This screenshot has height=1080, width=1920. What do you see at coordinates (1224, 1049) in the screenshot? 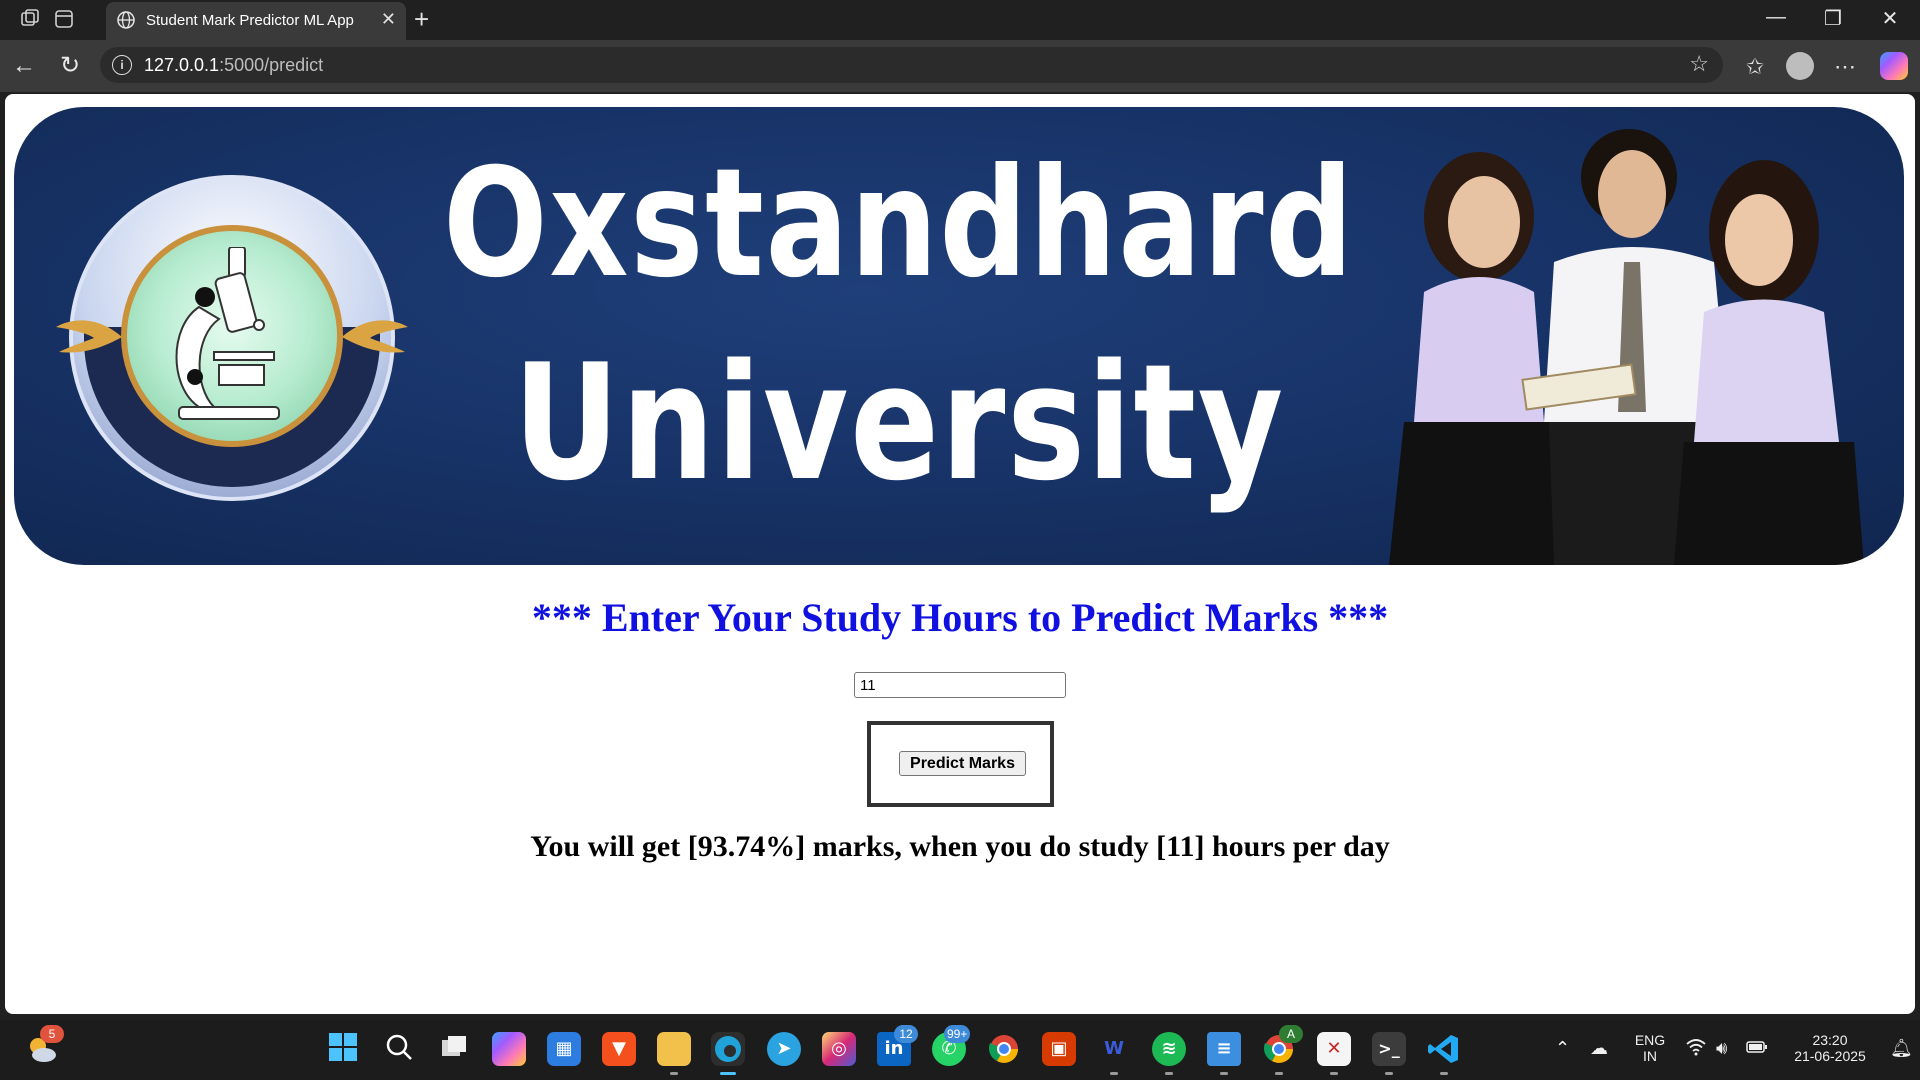
I see `notepad-icon: ≡` at bounding box center [1224, 1049].